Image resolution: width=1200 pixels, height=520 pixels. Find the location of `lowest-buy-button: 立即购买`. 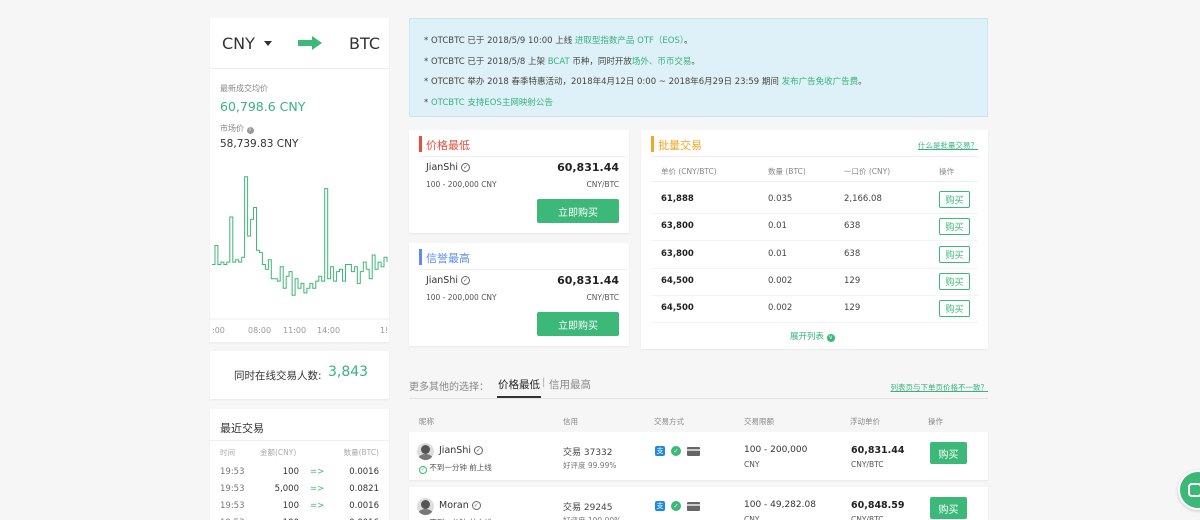

lowest-buy-button: 立即购买 is located at coordinates (578, 211).